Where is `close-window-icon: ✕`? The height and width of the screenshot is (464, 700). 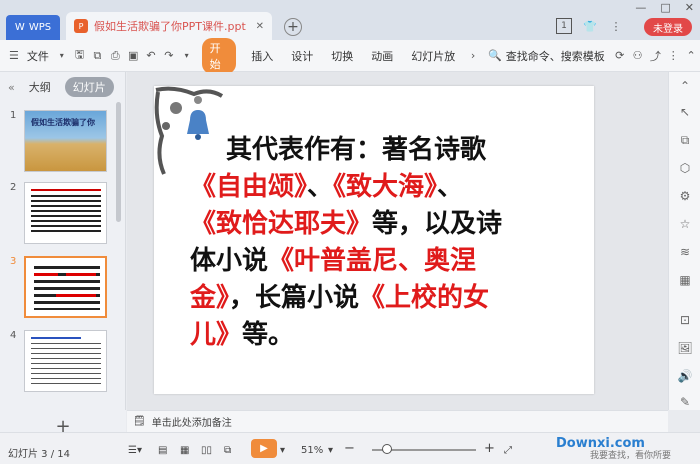 close-window-icon: ✕ is located at coordinates (689, 7).